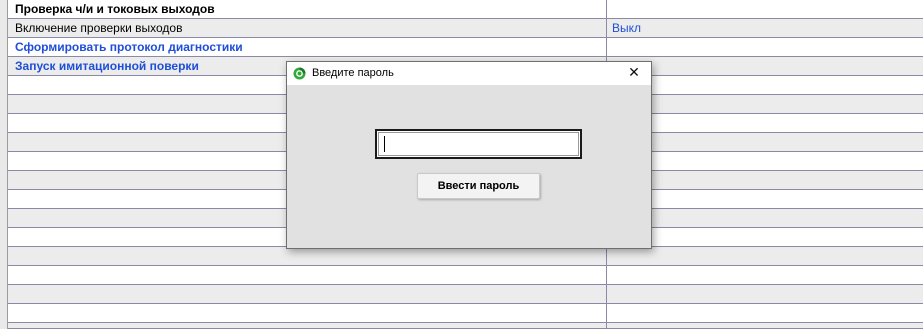  What do you see at coordinates (465, 47) in the screenshot?
I see `table-row: Сформировать протокол диагностики` at bounding box center [465, 47].